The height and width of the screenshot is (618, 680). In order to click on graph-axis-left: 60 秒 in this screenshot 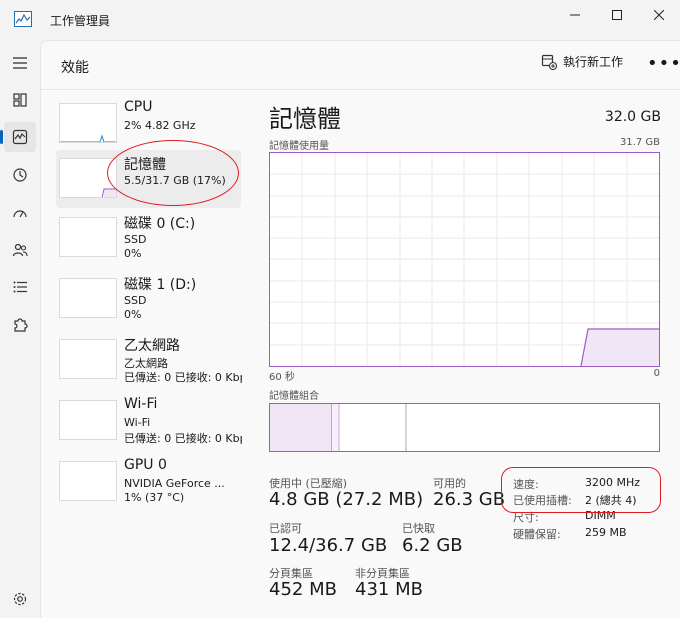, I will do `click(282, 377)`.